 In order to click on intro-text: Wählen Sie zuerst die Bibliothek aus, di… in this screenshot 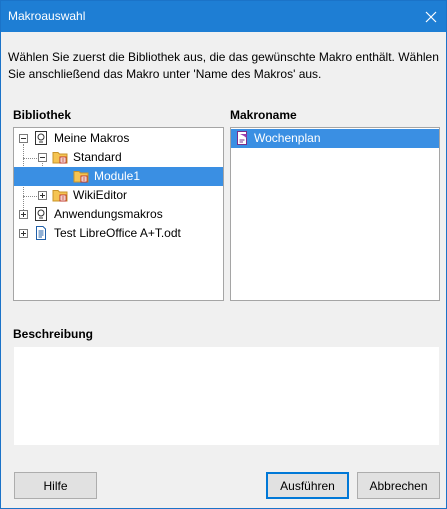, I will do `click(223, 65)`.